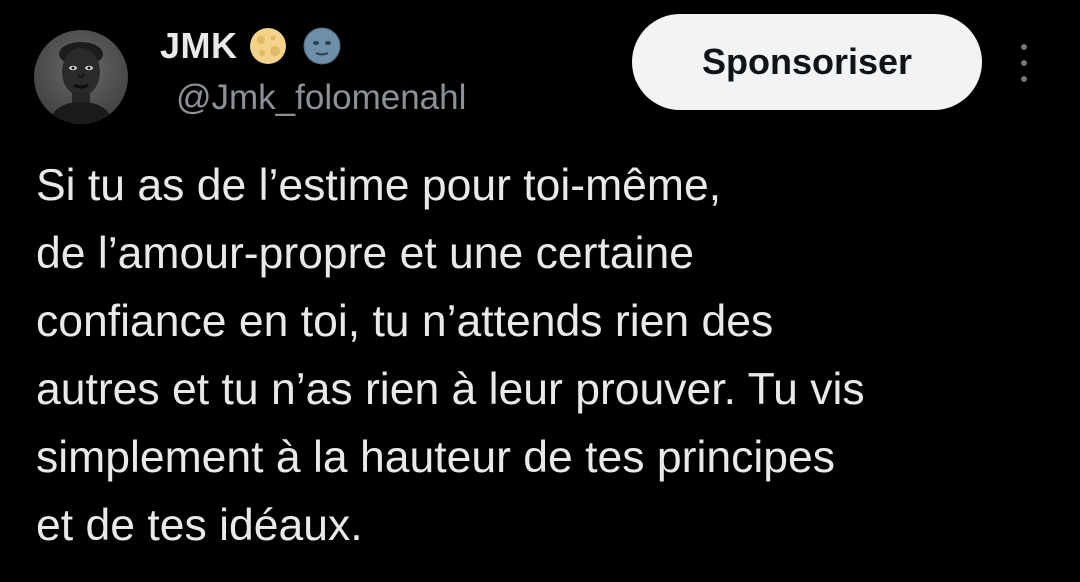 The image size is (1080, 582). Describe the element at coordinates (405, 321) in the screenshot. I see `tweet-text-line: confiance en toi, tu n’attends rien des` at that location.